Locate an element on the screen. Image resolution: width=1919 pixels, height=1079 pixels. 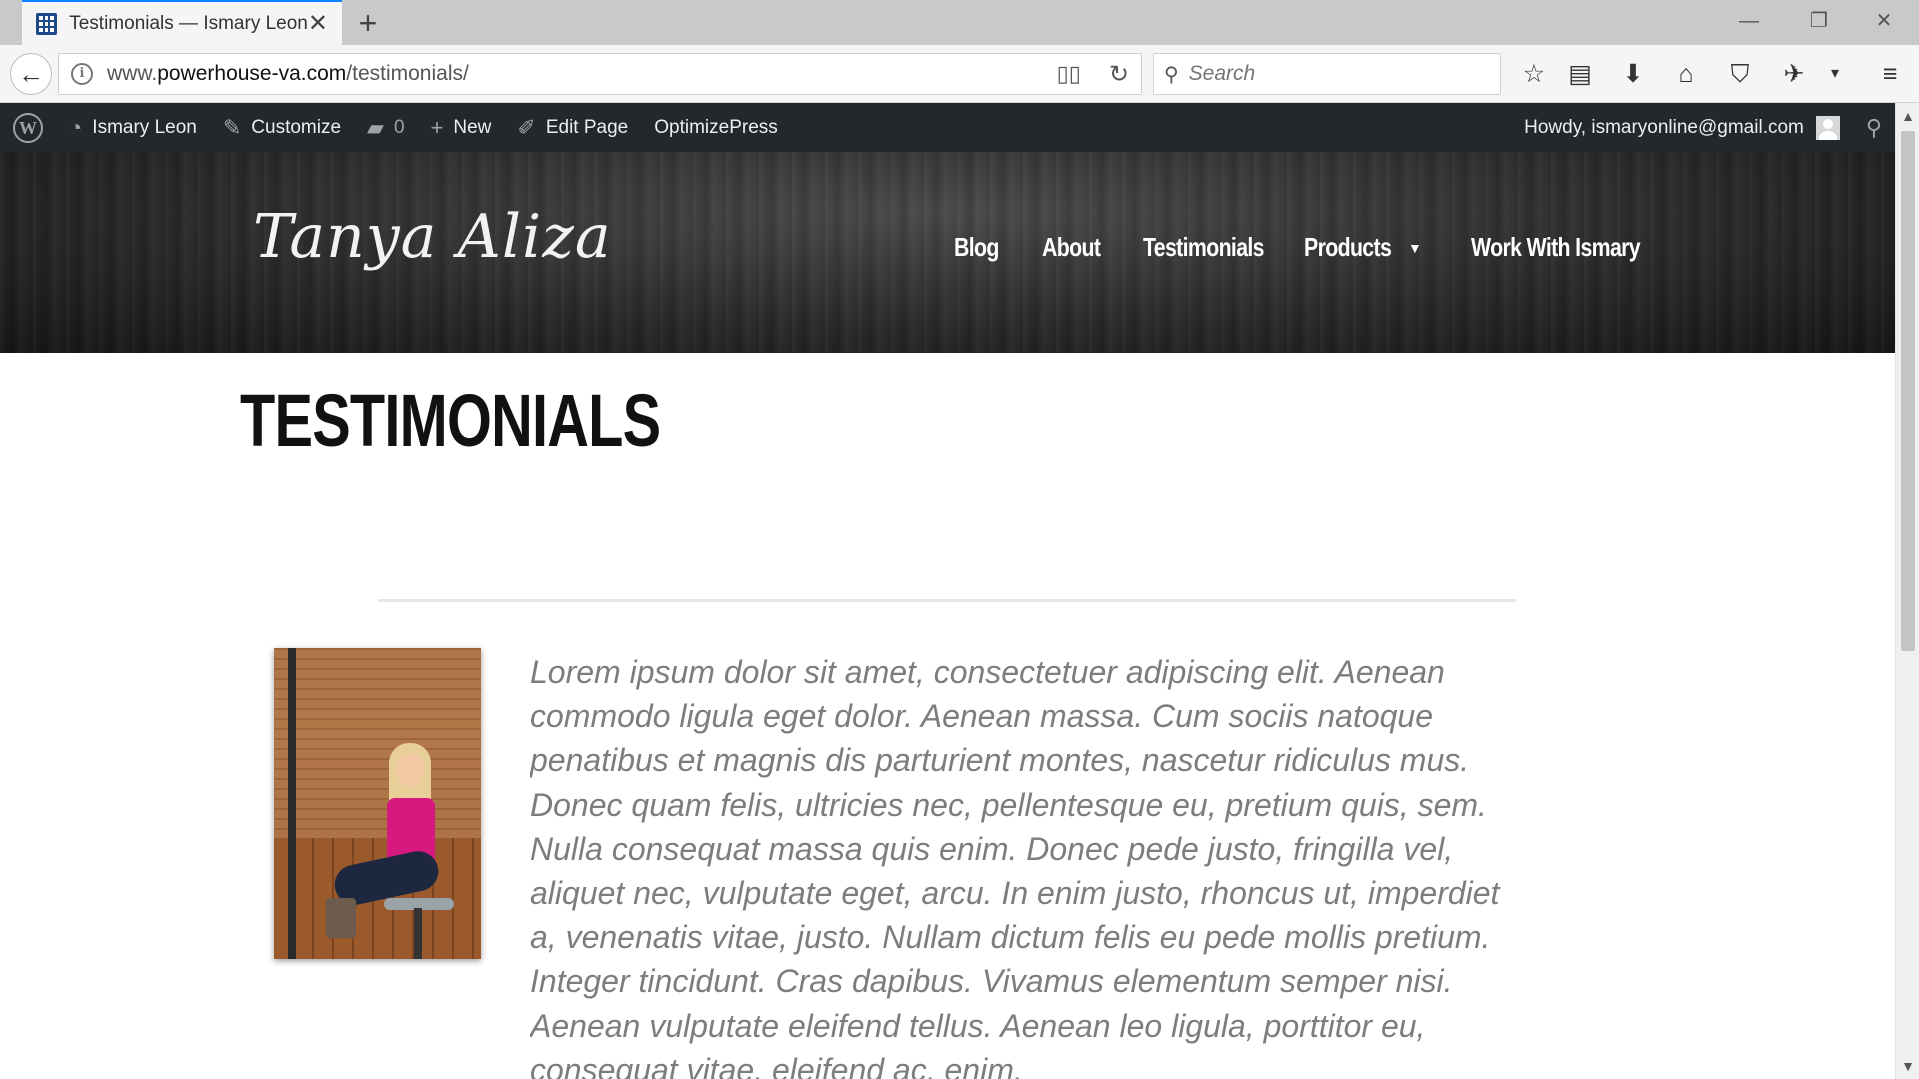
nav-item-blog: Blog is located at coordinates (976, 247).